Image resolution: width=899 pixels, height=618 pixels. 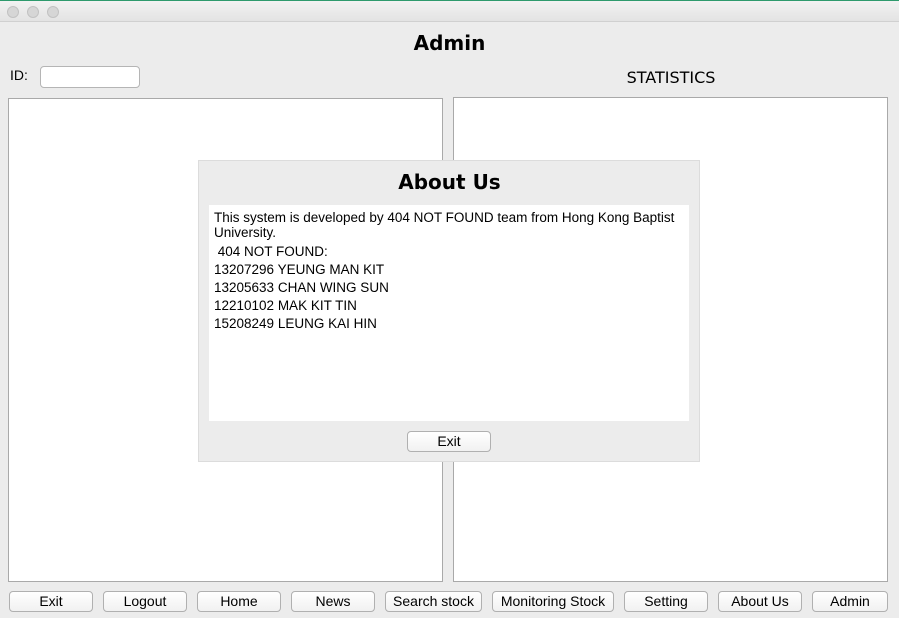 What do you see at coordinates (145, 601) in the screenshot?
I see `logout-button: Logout` at bounding box center [145, 601].